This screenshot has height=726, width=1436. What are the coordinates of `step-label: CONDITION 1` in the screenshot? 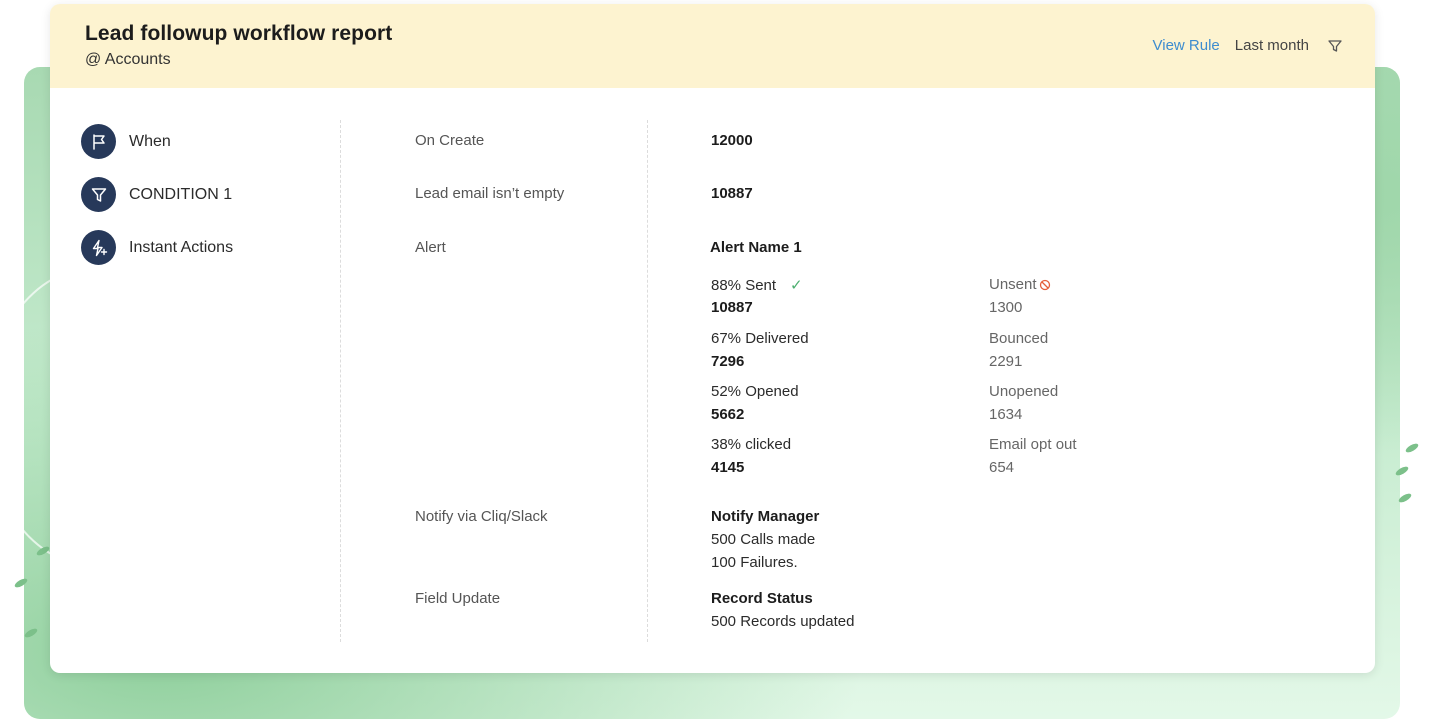 It's located at (181, 194).